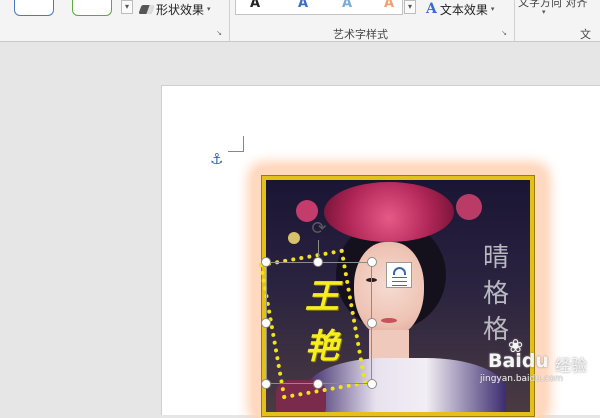  I want to click on shape-effect-label: 形状效果, so click(180, 9).